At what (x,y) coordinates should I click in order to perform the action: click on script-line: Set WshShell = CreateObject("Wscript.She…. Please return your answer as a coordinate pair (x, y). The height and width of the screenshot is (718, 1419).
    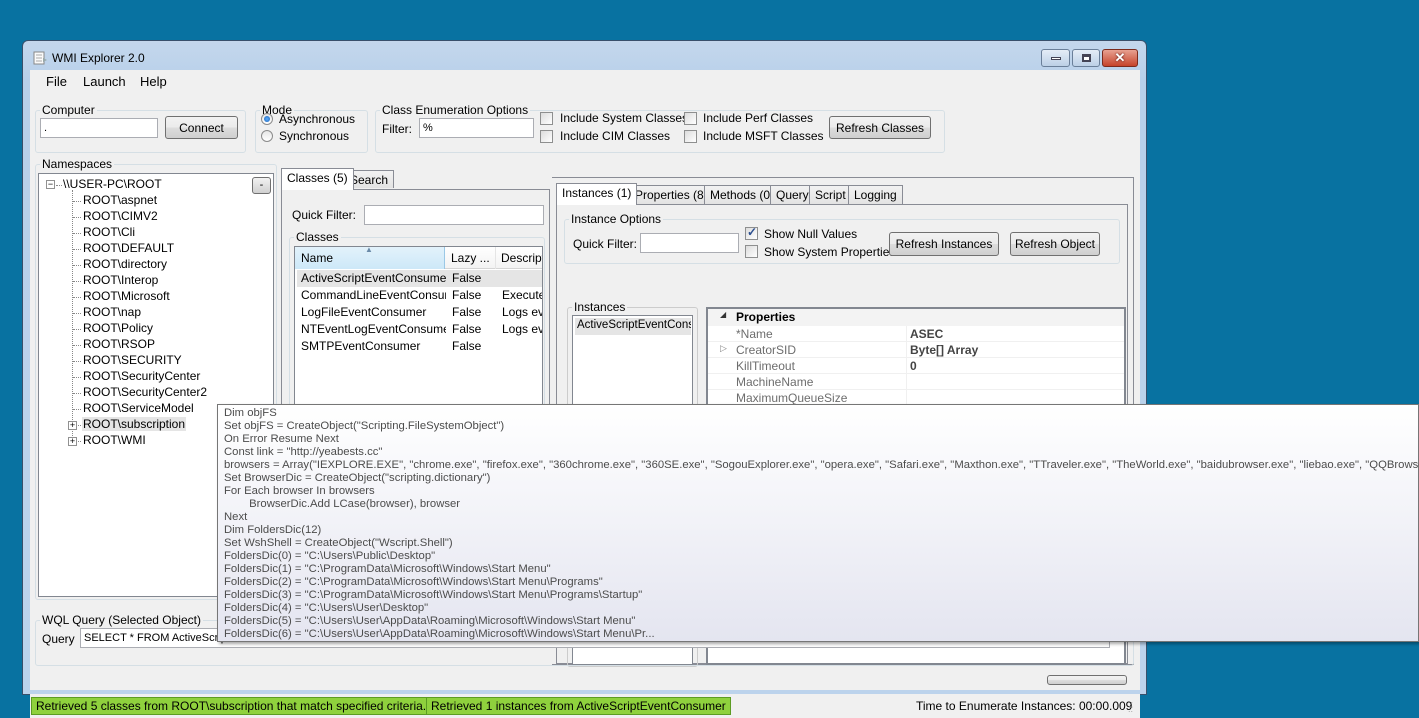
    Looking at the image, I should click on (338, 543).